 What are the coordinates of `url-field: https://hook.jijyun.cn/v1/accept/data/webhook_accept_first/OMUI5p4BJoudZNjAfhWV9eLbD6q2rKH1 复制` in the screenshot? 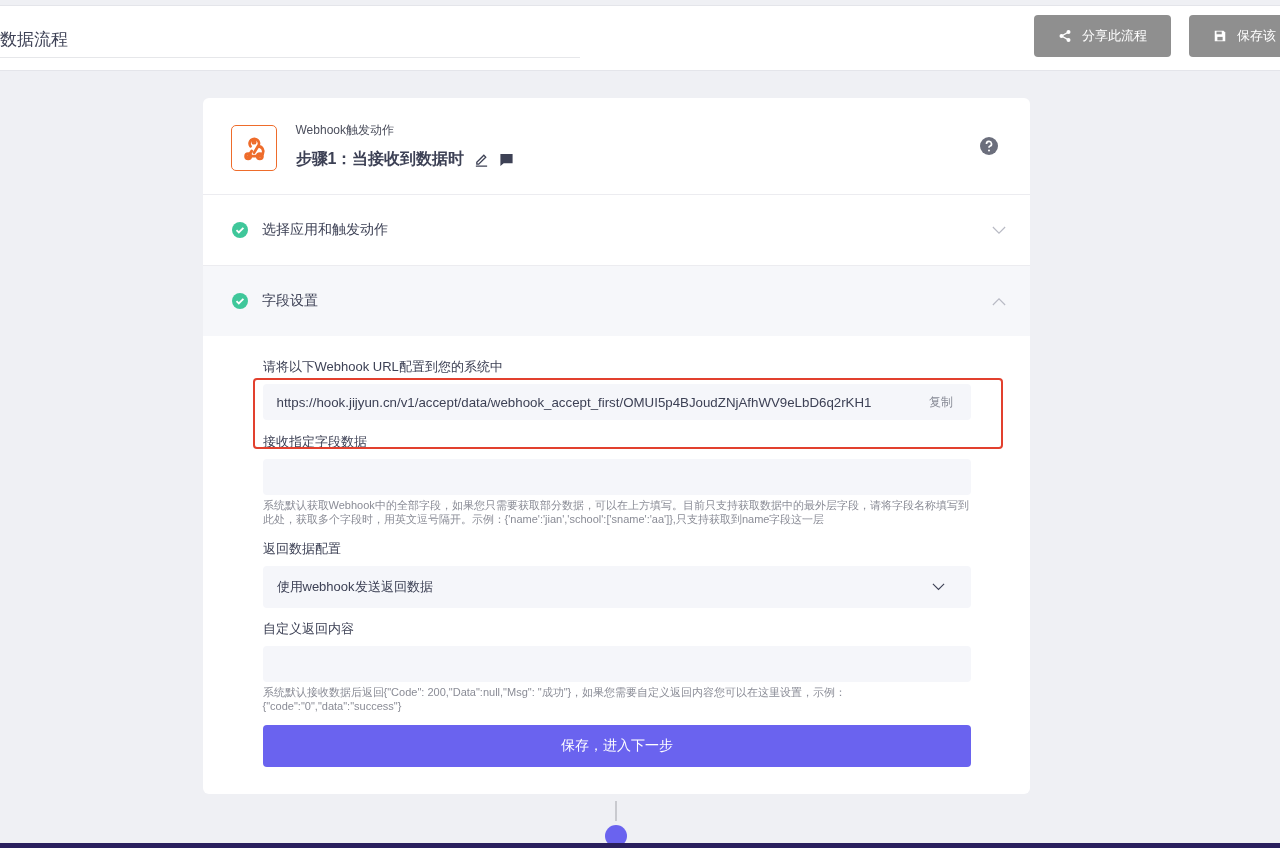 It's located at (616, 402).